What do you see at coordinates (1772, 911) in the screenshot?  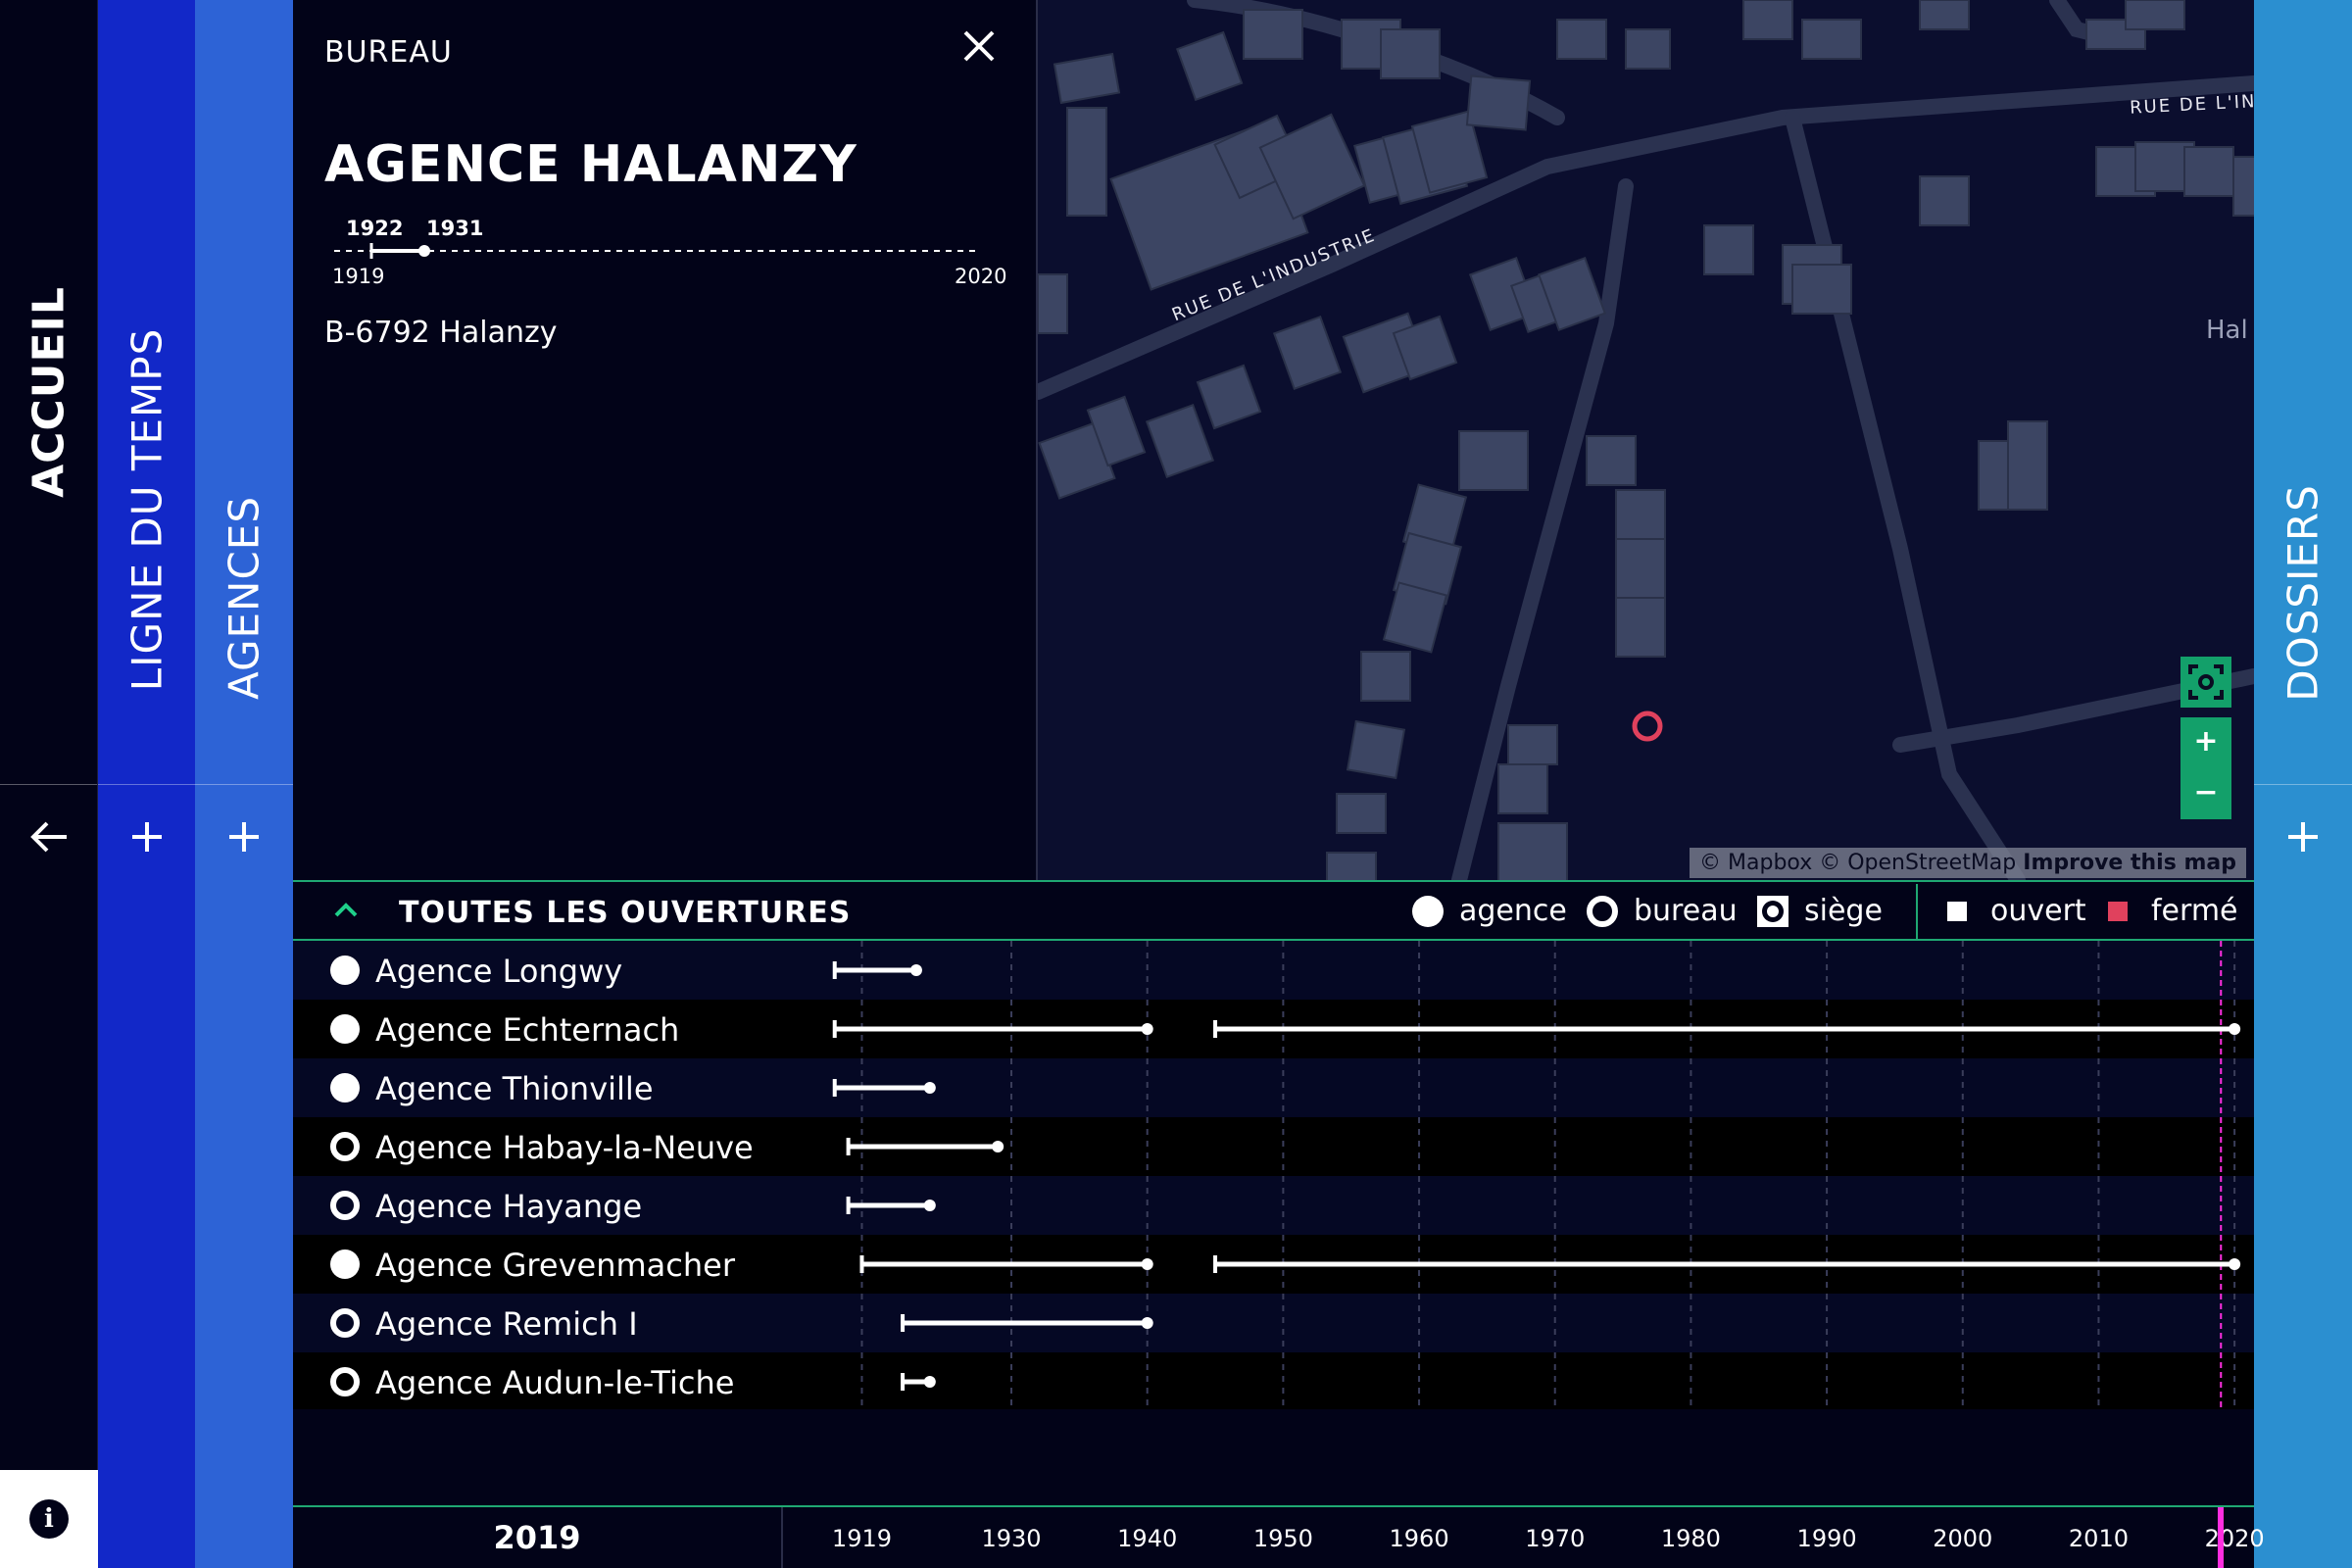 I see `siege-icon` at bounding box center [1772, 911].